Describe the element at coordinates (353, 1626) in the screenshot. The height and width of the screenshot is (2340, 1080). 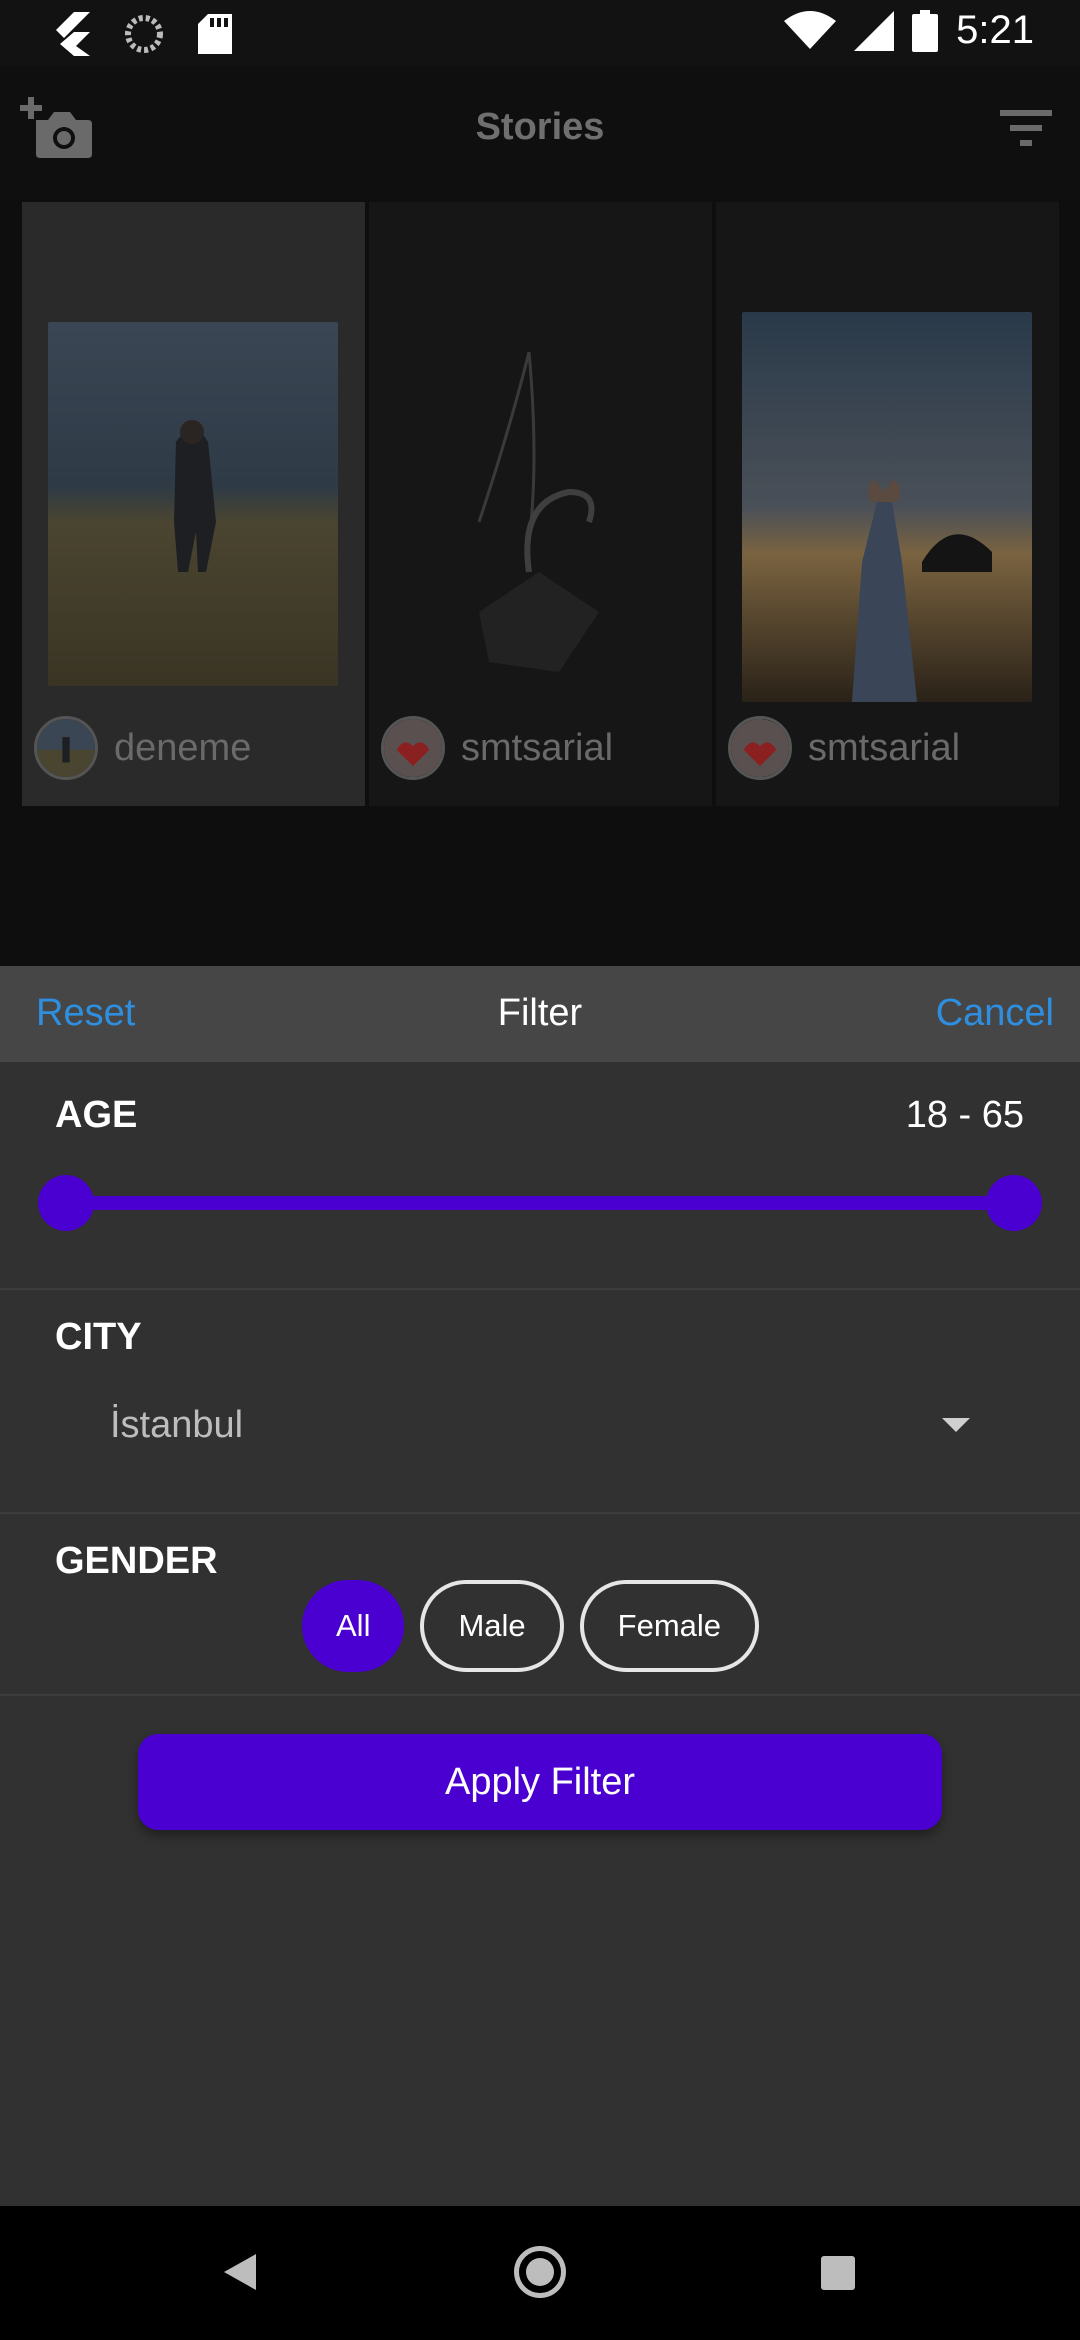
I see `gender-chip-all: All` at that location.